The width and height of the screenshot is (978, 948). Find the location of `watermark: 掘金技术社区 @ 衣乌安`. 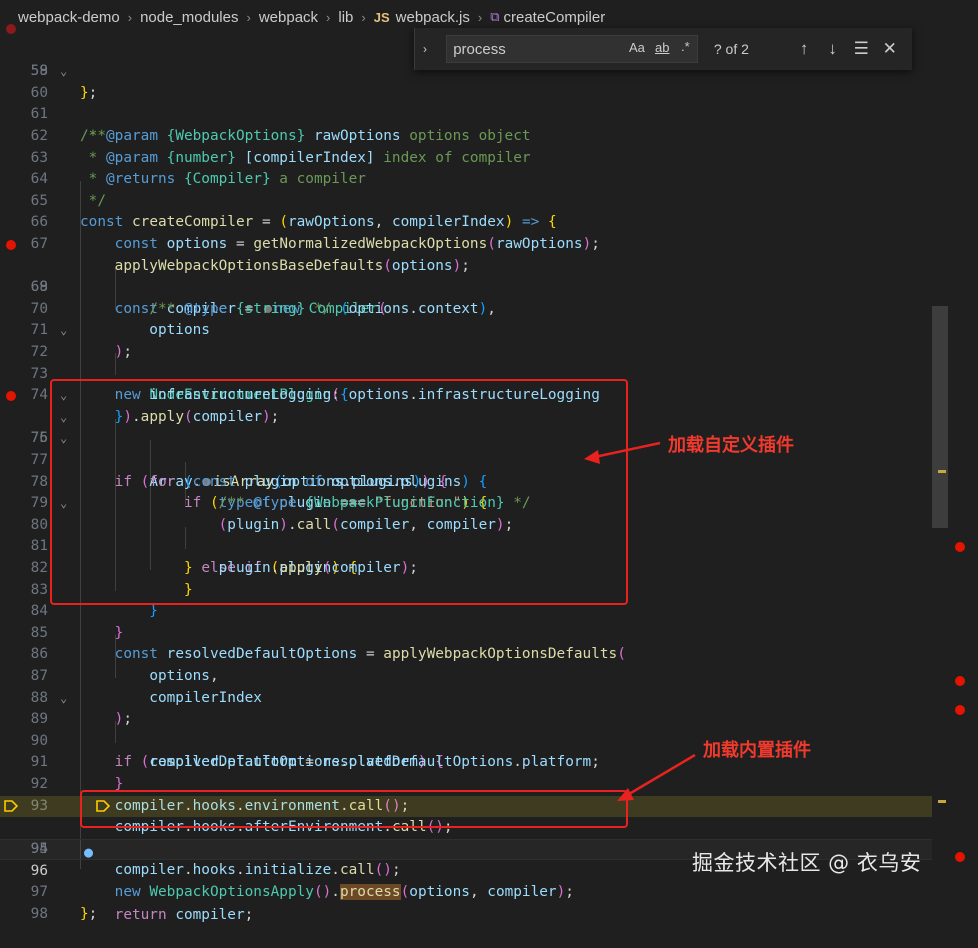

watermark: 掘金技术社区 @ 衣乌安 is located at coordinates (807, 863).